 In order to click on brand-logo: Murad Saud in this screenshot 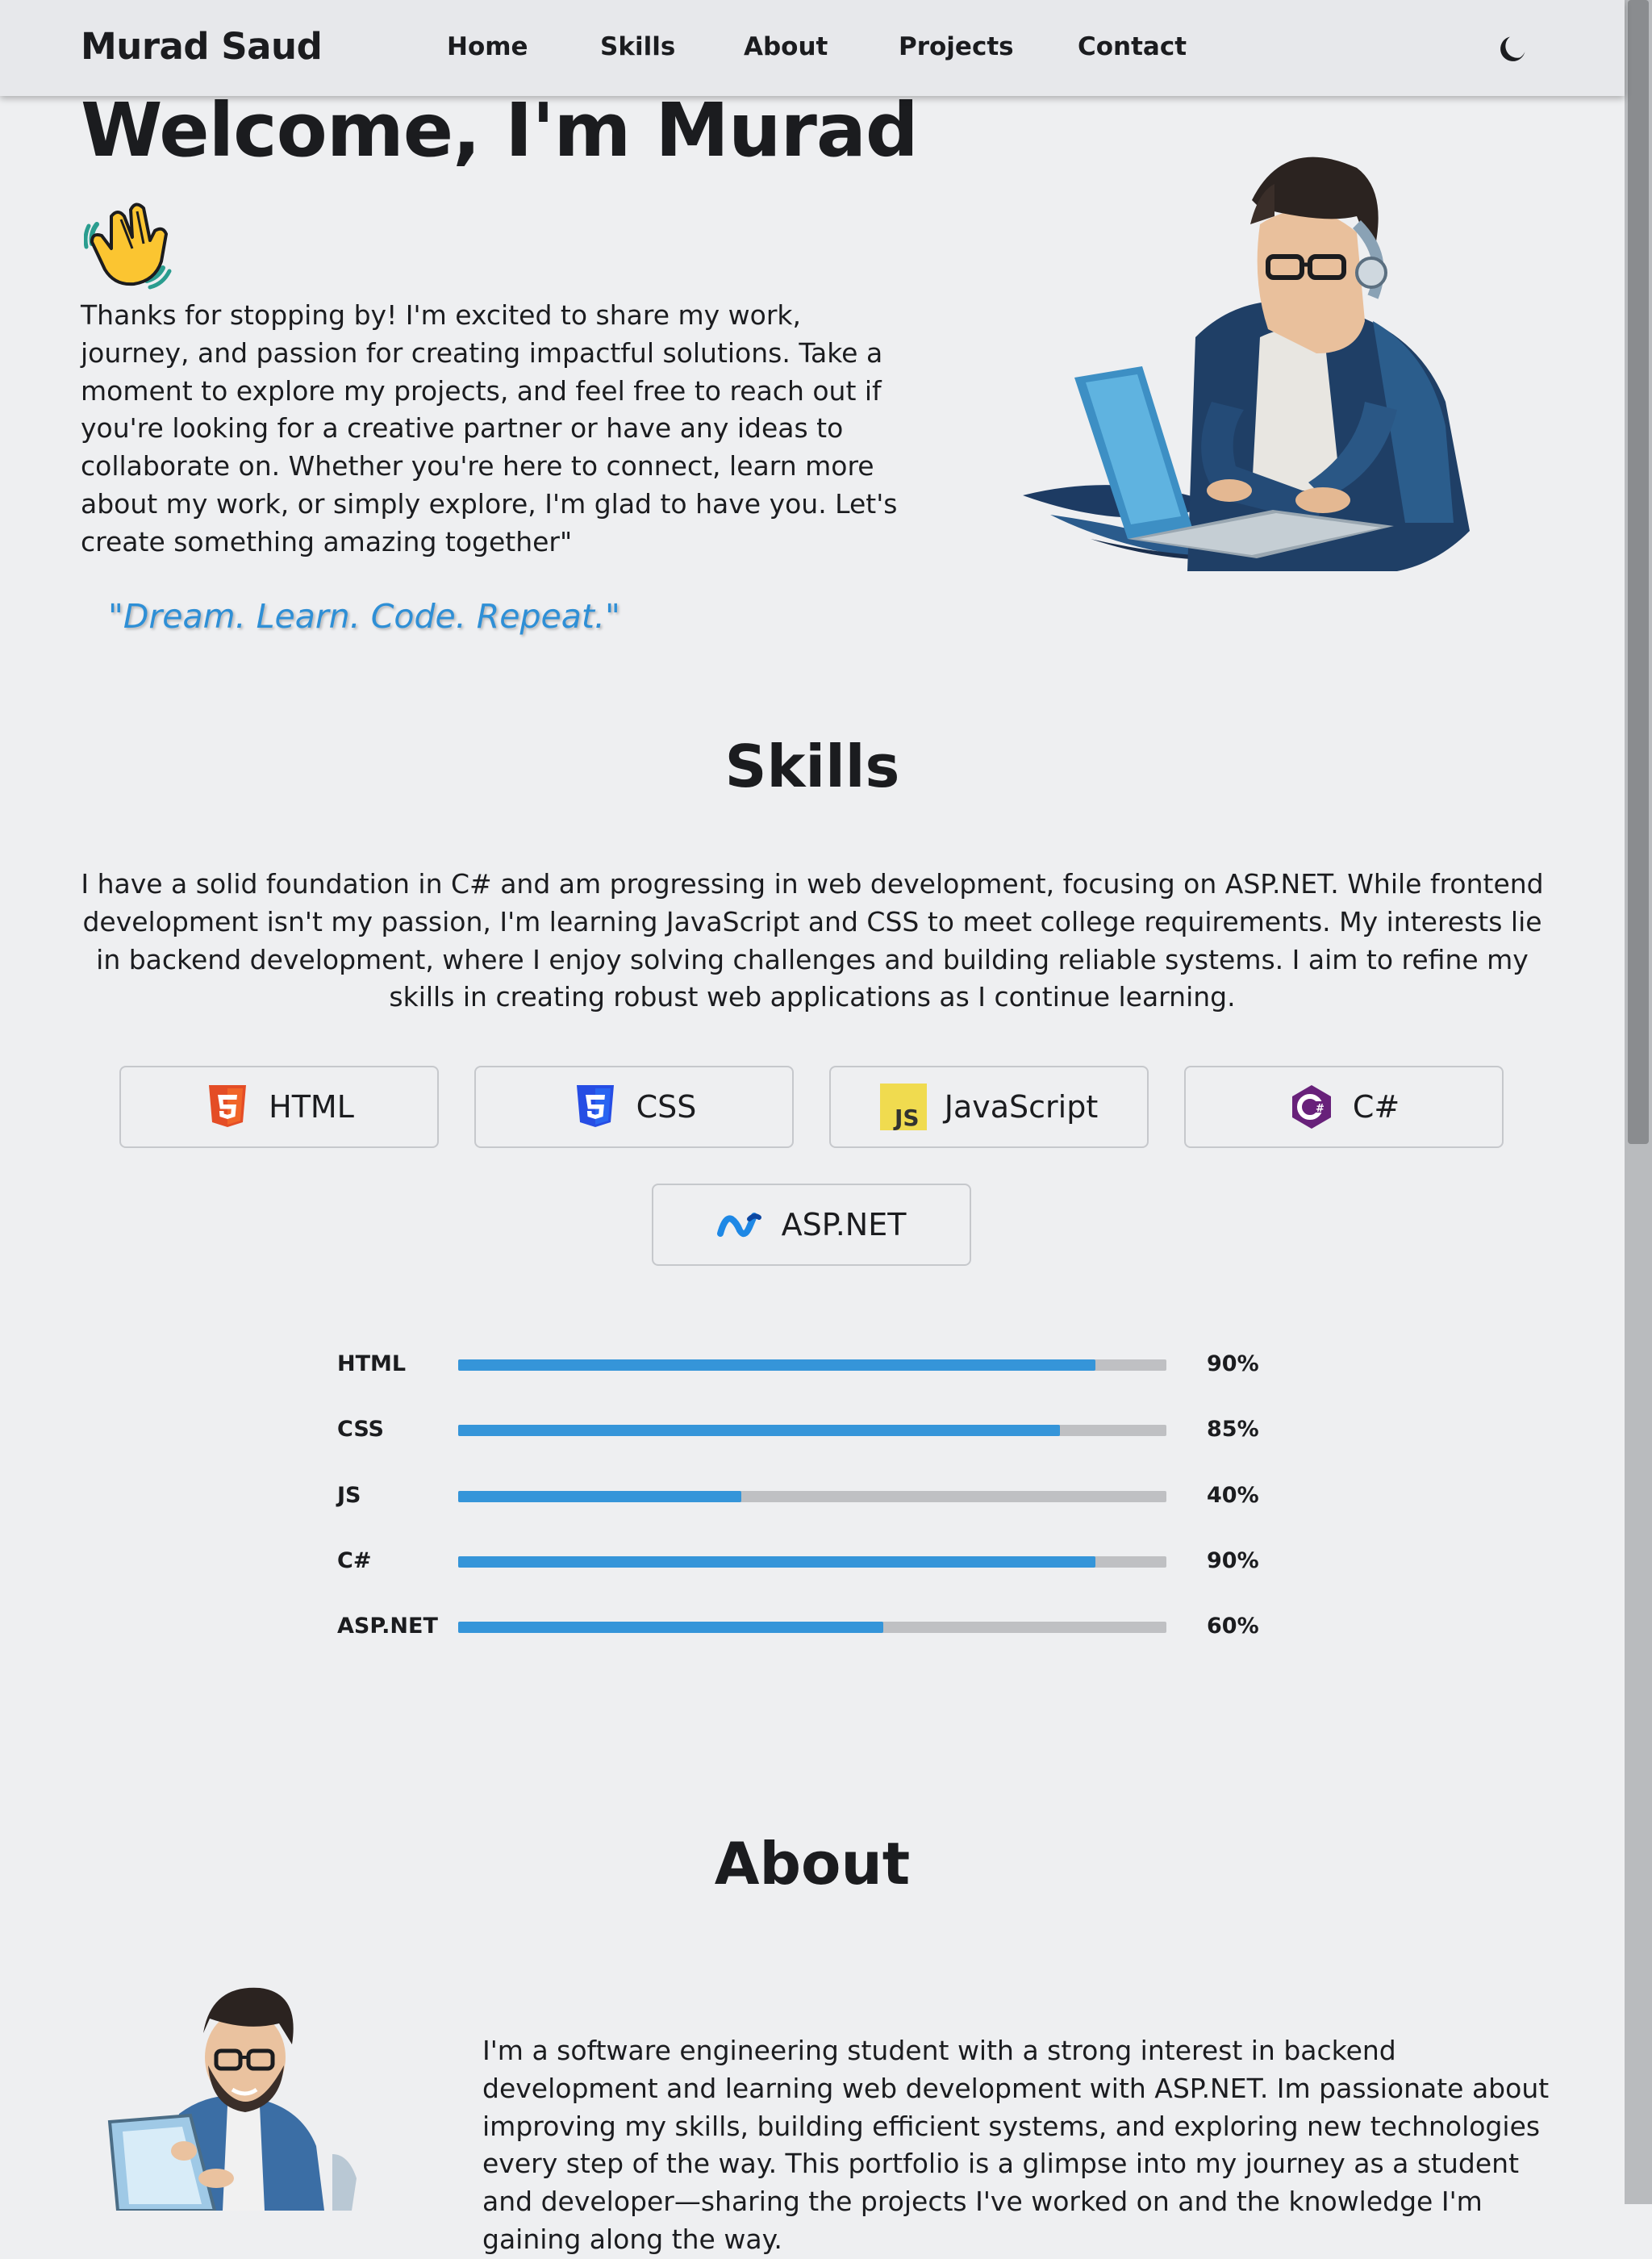, I will do `click(202, 47)`.